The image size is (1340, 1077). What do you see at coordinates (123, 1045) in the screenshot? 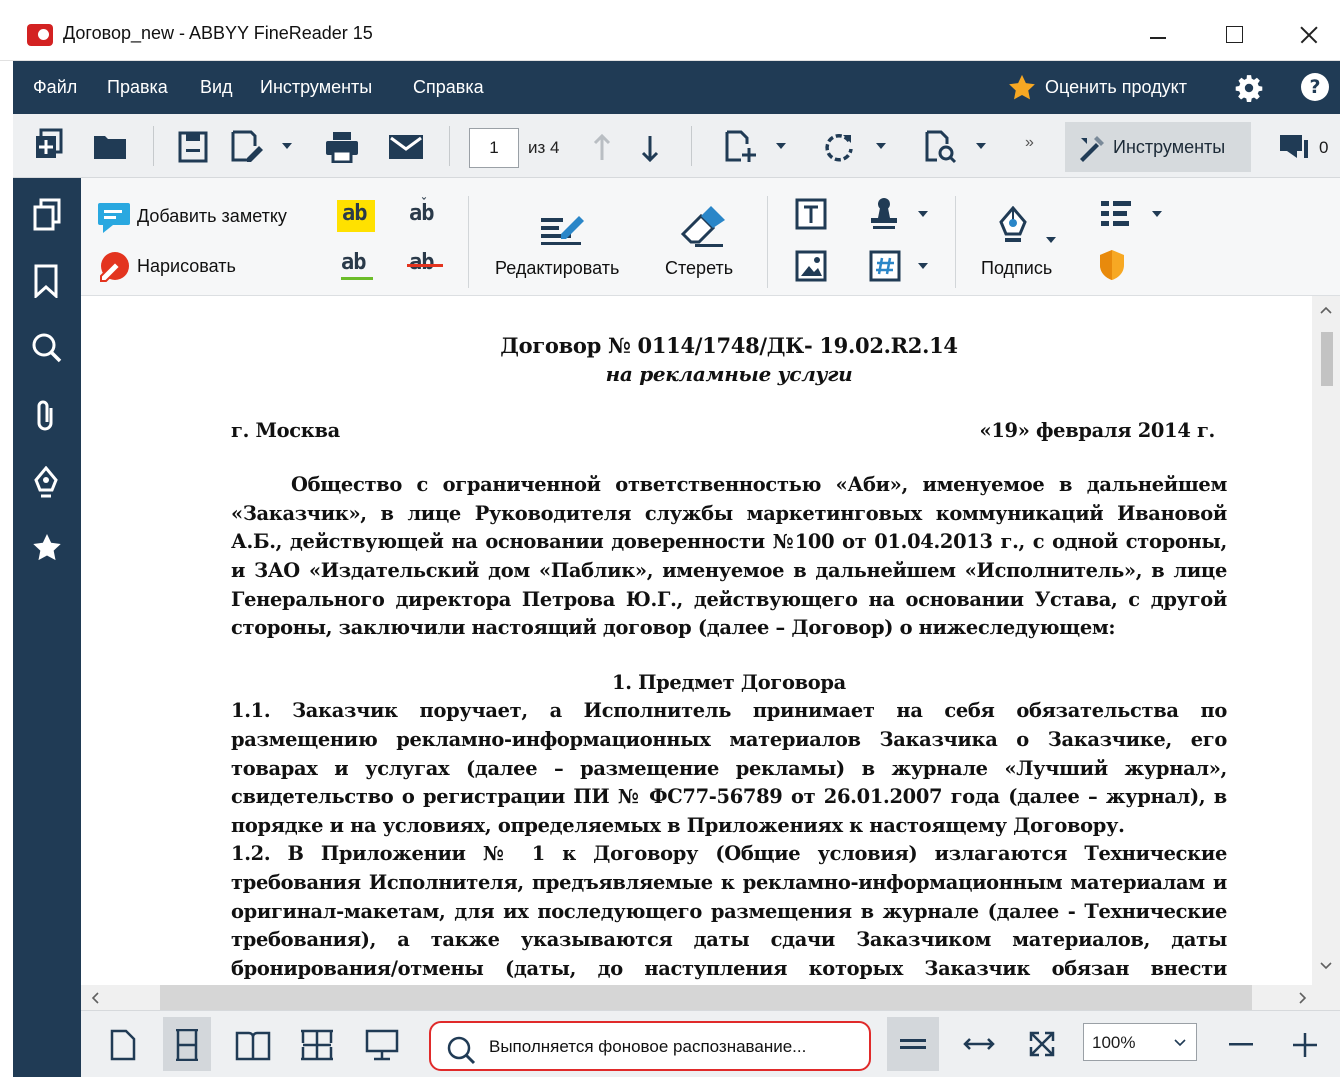
I see `single-page-view-icon` at bounding box center [123, 1045].